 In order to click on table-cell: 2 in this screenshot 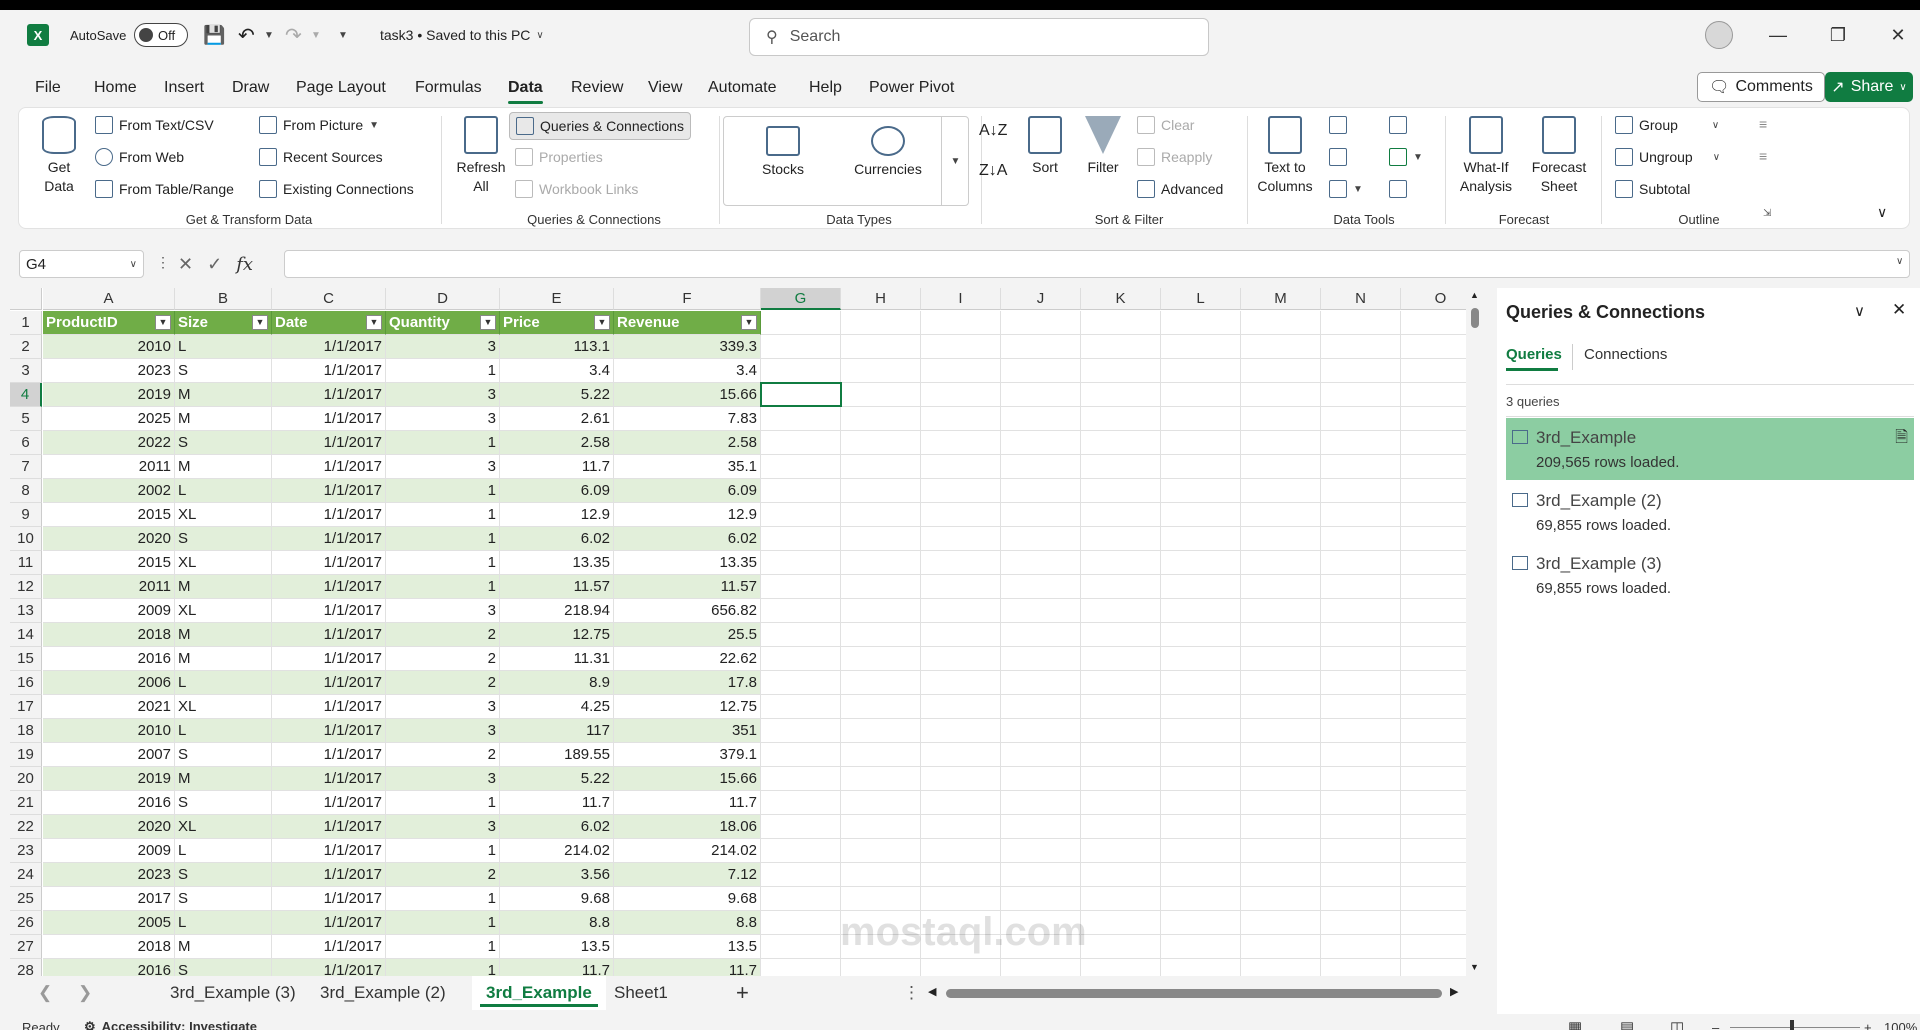, I will do `click(443, 635)`.